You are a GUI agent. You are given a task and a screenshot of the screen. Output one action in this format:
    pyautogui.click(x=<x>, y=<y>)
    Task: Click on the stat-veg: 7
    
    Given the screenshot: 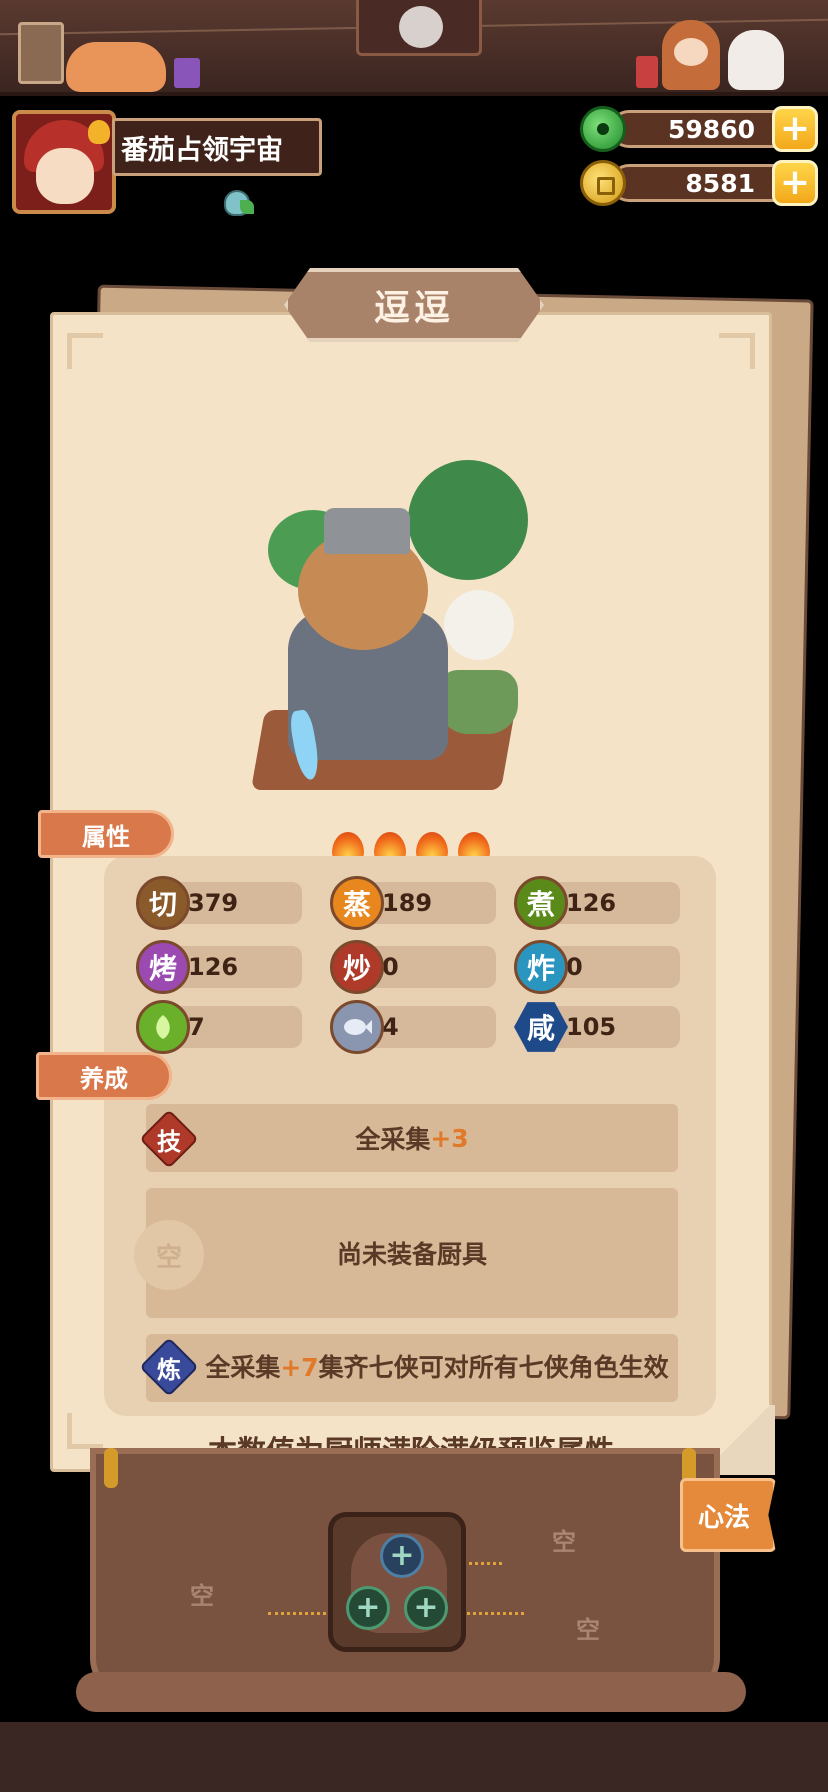 What is the action you would take?
    pyautogui.click(x=220, y=1027)
    